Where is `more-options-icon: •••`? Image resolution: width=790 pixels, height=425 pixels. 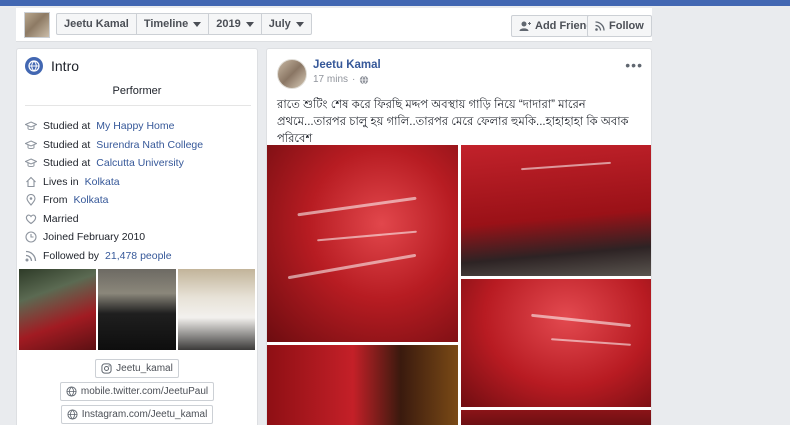
more-options-icon: ••• is located at coordinates (634, 65).